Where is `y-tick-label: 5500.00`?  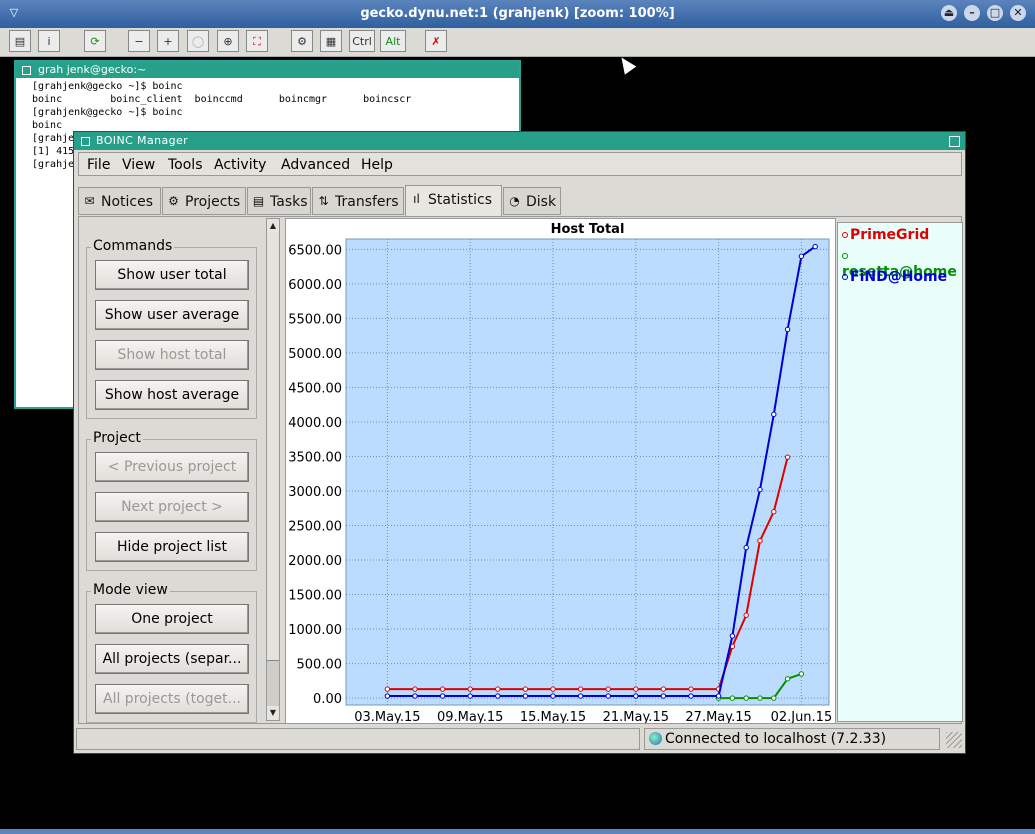 y-tick-label: 5500.00 is located at coordinates (315, 319).